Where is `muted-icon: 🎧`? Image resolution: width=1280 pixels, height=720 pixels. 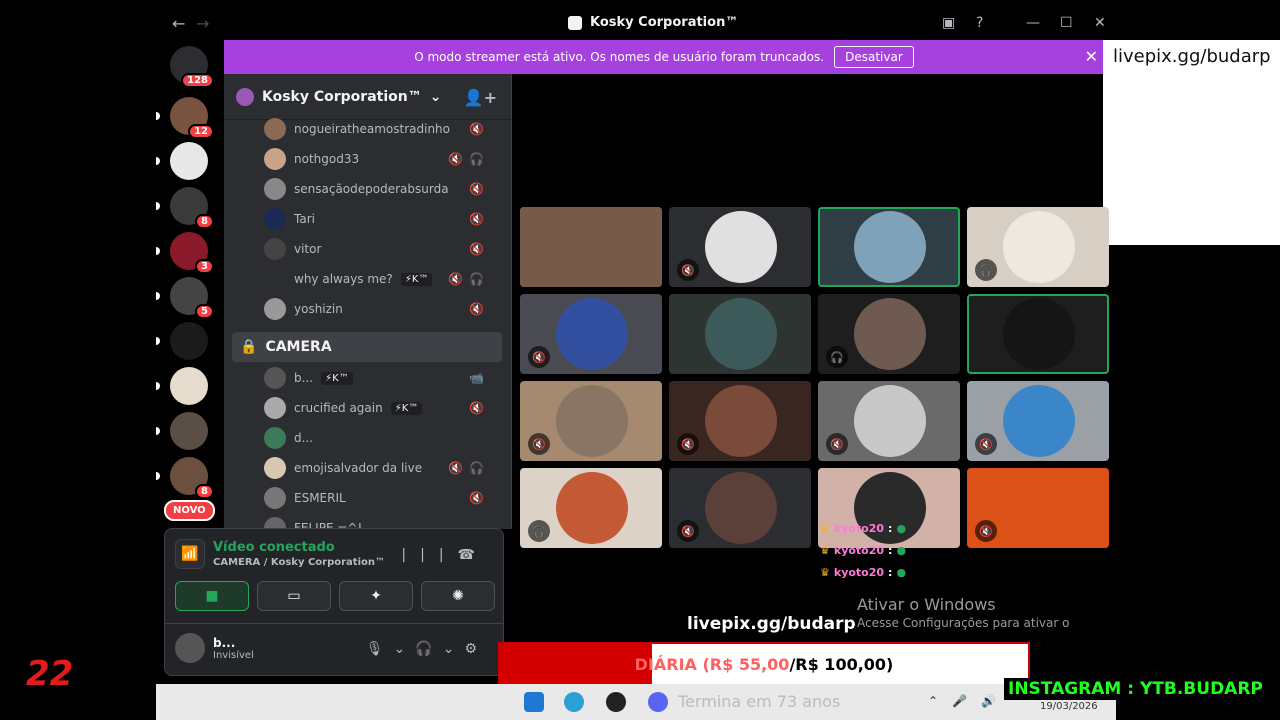
muted-icon: 🎧 is located at coordinates (837, 357).